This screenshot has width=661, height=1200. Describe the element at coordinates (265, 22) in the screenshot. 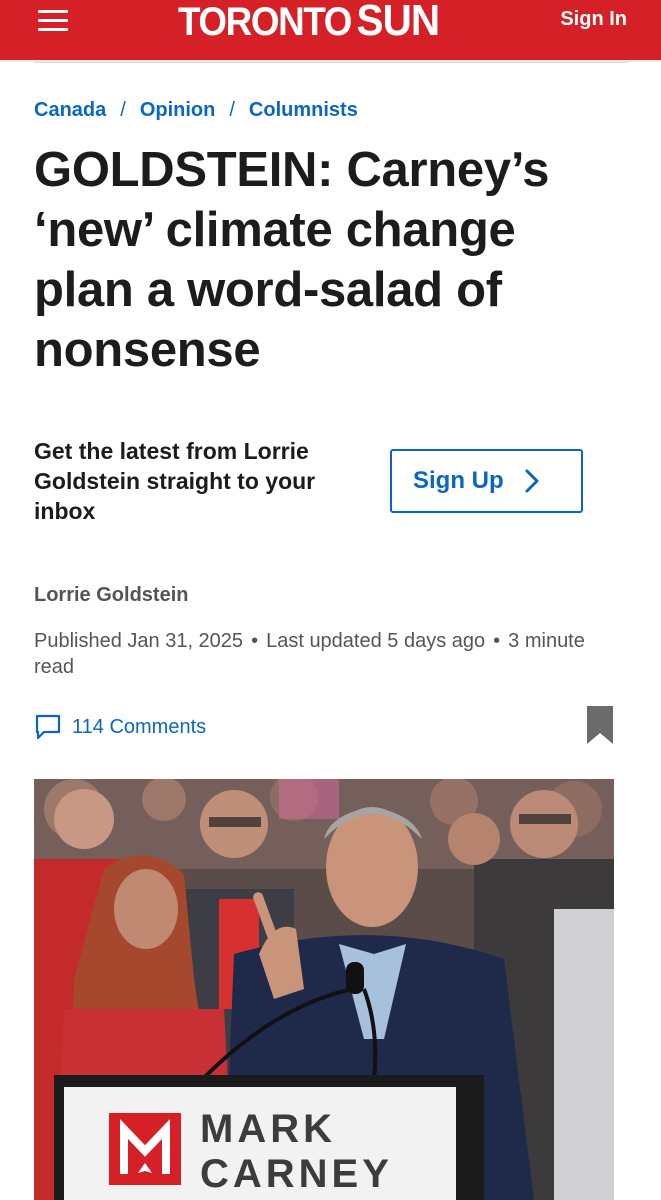

I see `logo-toronto: TORONTO` at that location.